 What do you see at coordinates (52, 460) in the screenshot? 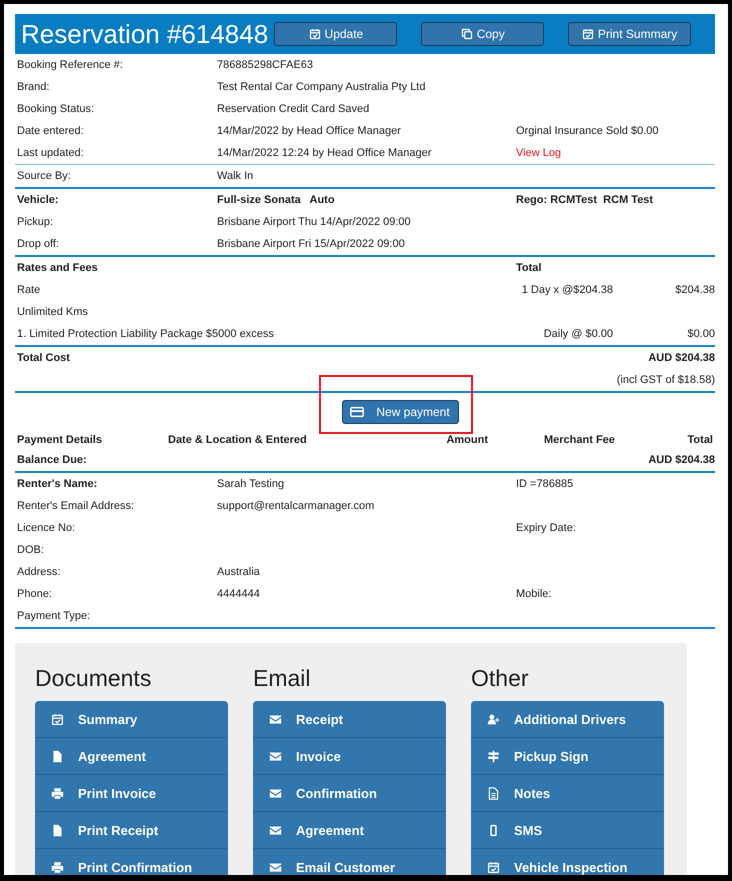
I see `total-label: Balance Due:` at bounding box center [52, 460].